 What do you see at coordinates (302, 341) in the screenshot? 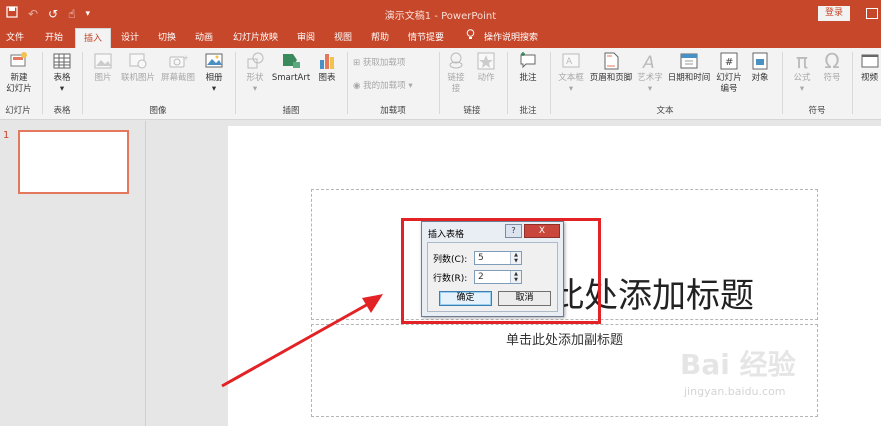
I see `annotation-arrow` at bounding box center [302, 341].